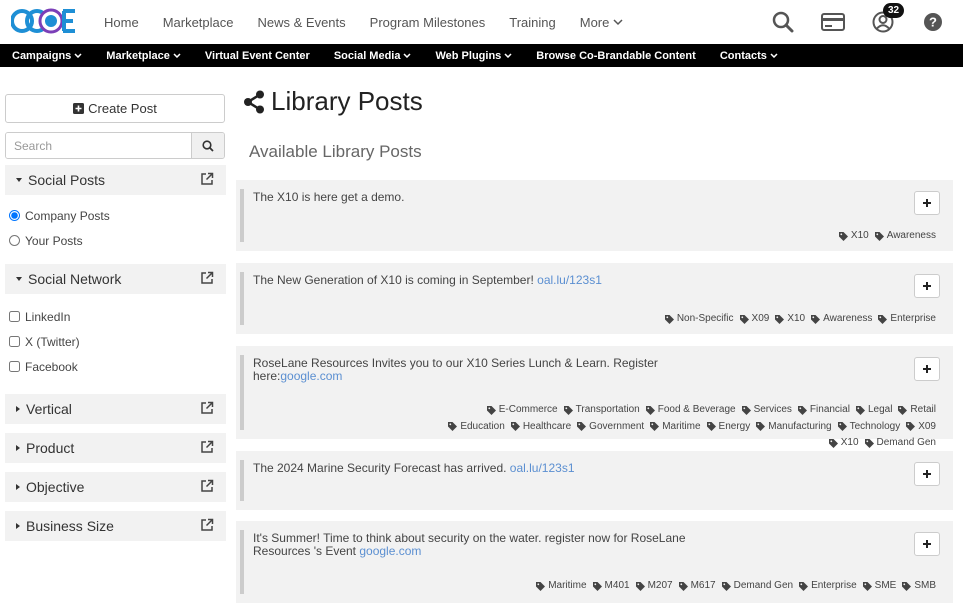  What do you see at coordinates (428, 22) in the screenshot?
I see `nav-program-milestones: Program Milestones` at bounding box center [428, 22].